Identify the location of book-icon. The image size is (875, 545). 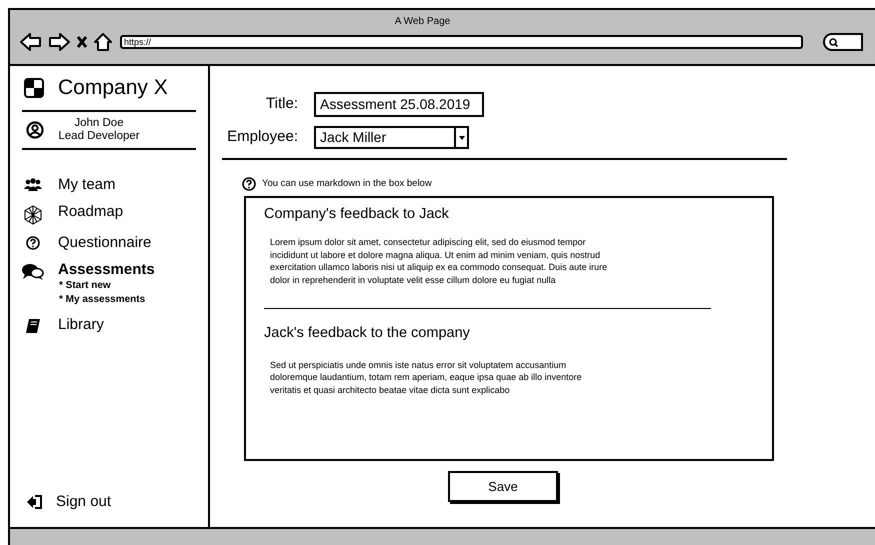
(33, 326).